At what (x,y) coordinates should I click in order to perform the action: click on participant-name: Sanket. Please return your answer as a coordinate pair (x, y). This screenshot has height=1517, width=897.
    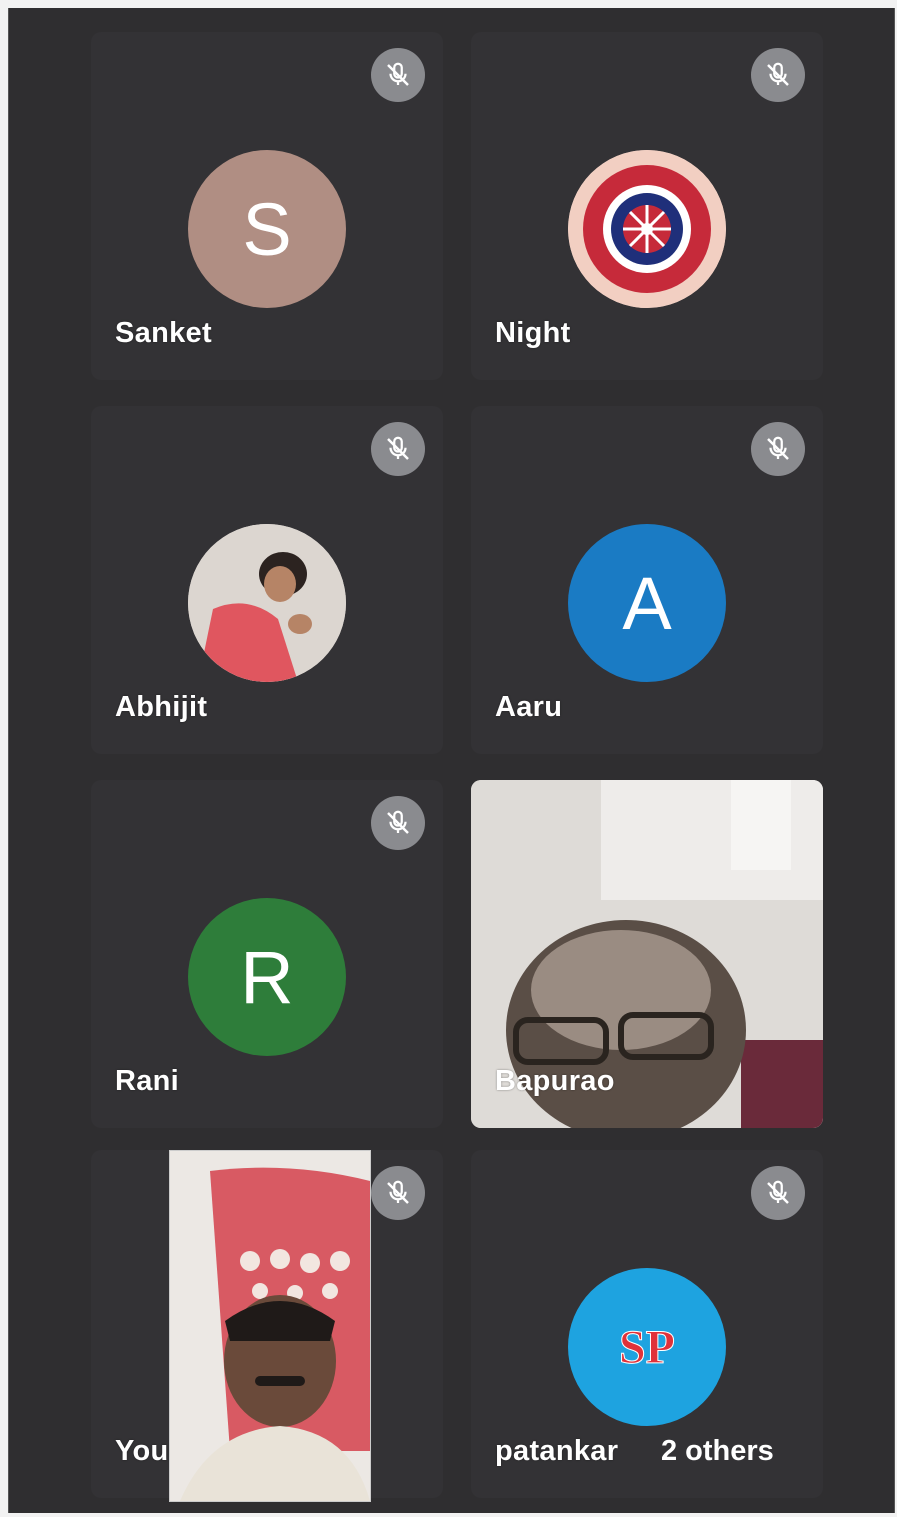
    Looking at the image, I should click on (163, 333).